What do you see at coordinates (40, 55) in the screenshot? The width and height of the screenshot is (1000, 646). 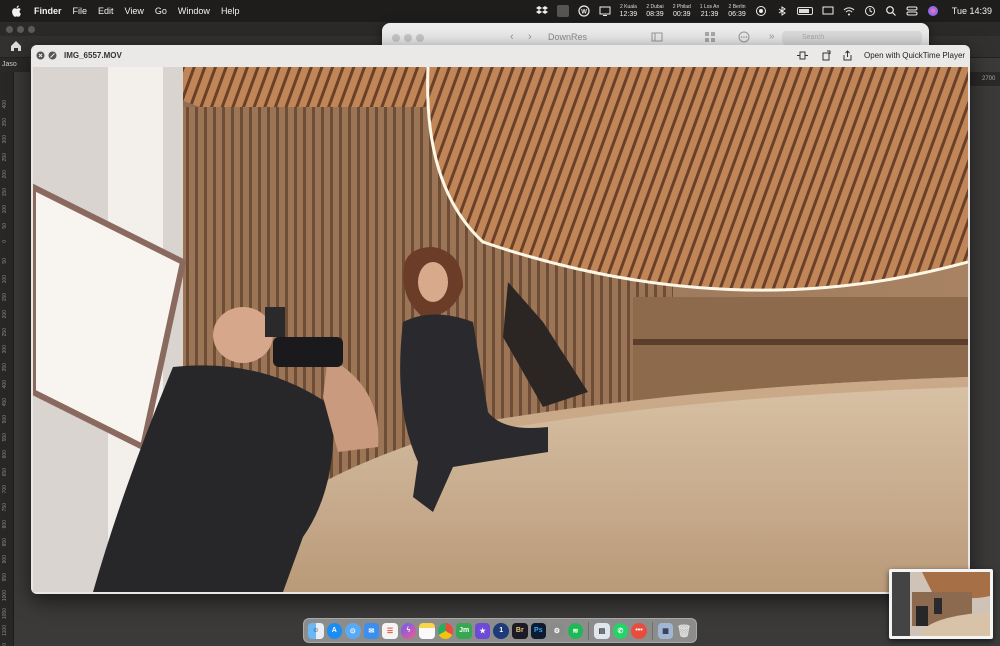 I see `close-icon` at bounding box center [40, 55].